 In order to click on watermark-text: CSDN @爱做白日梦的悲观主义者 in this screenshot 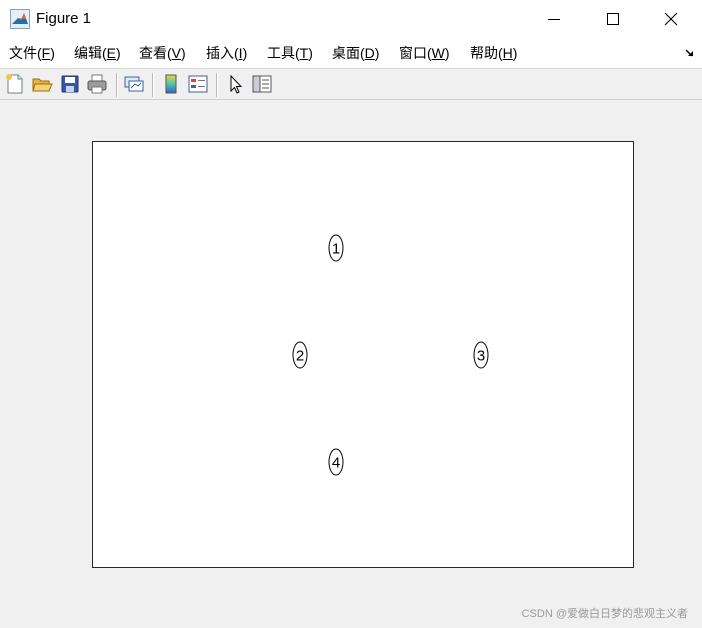, I will do `click(604, 614)`.